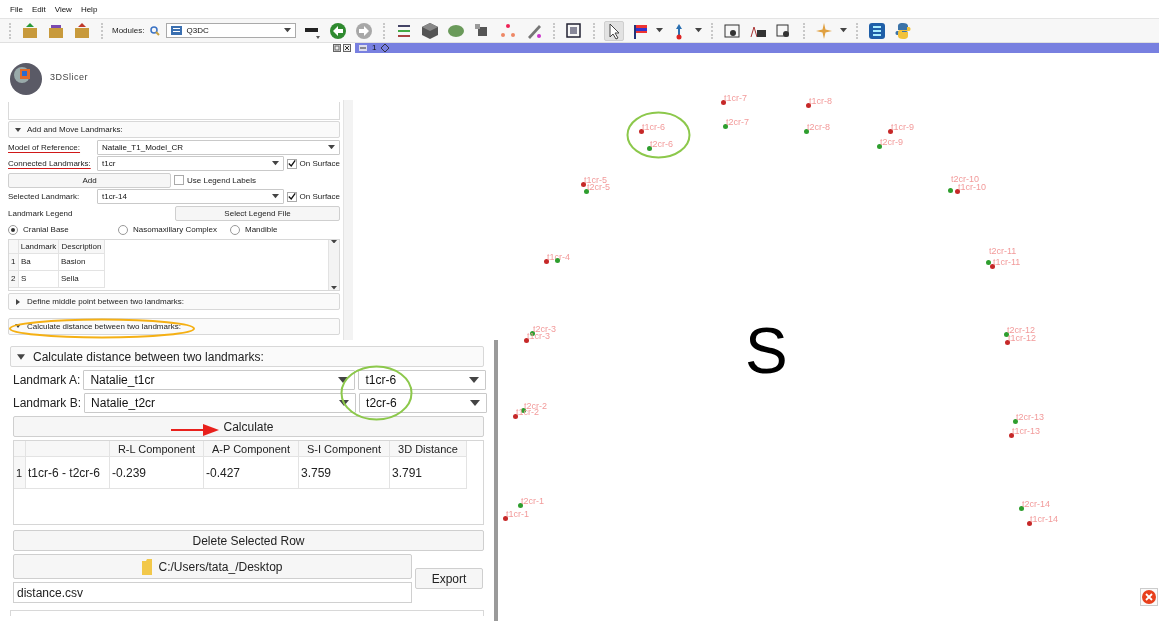 This screenshot has height=621, width=1159. Describe the element at coordinates (63, 9) in the screenshot. I see `menu-item: View` at that location.